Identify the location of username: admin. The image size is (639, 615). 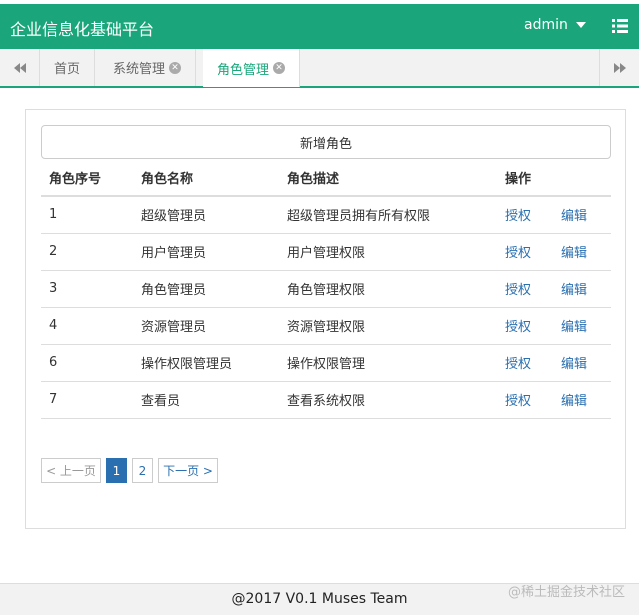
(546, 25).